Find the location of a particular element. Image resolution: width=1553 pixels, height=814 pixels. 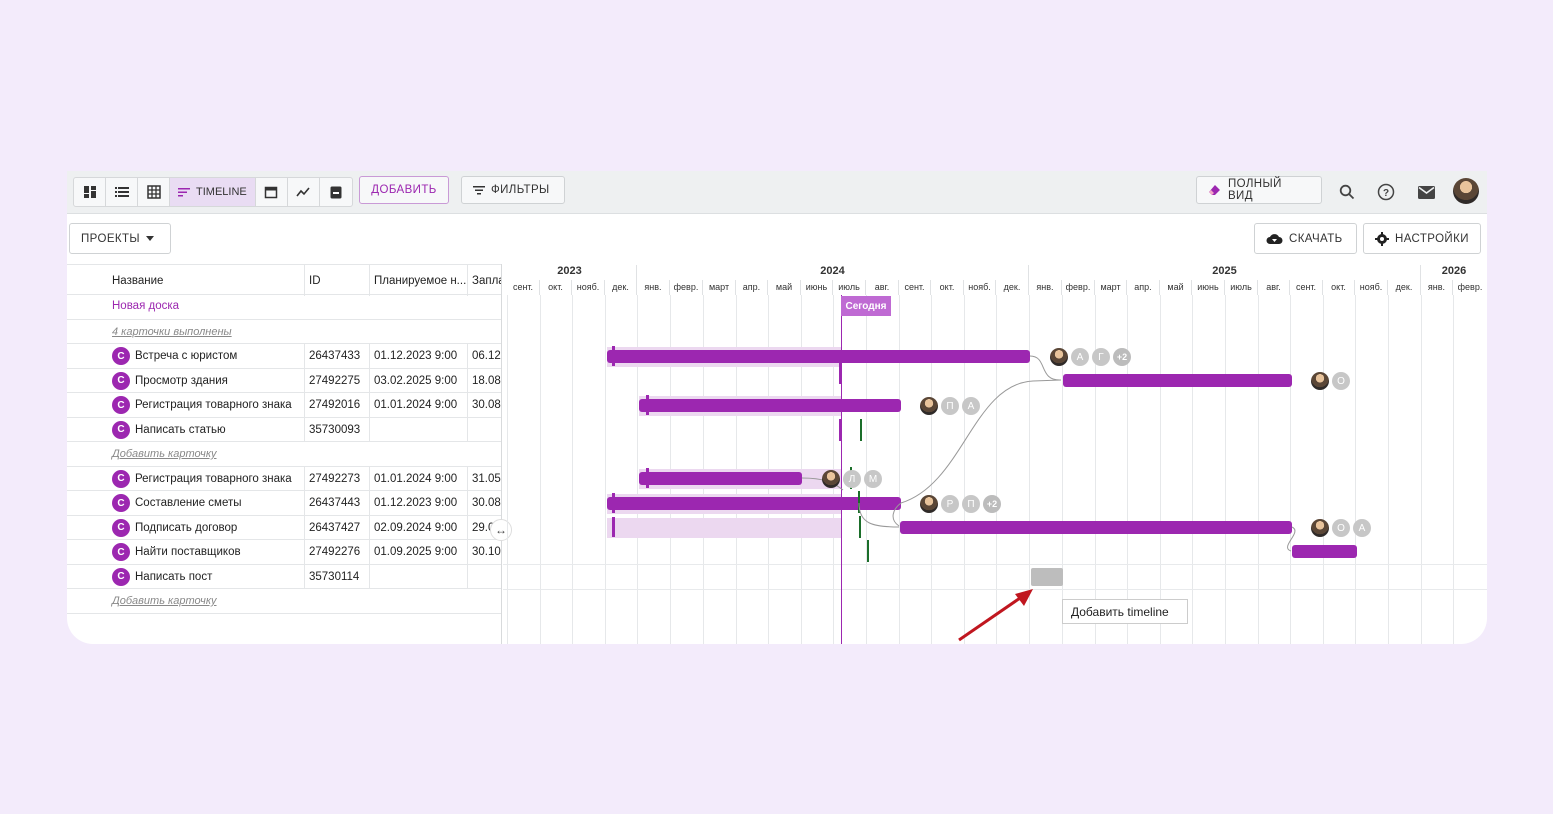

done-cards-link: 4 карточки выполнены is located at coordinates (172, 332).